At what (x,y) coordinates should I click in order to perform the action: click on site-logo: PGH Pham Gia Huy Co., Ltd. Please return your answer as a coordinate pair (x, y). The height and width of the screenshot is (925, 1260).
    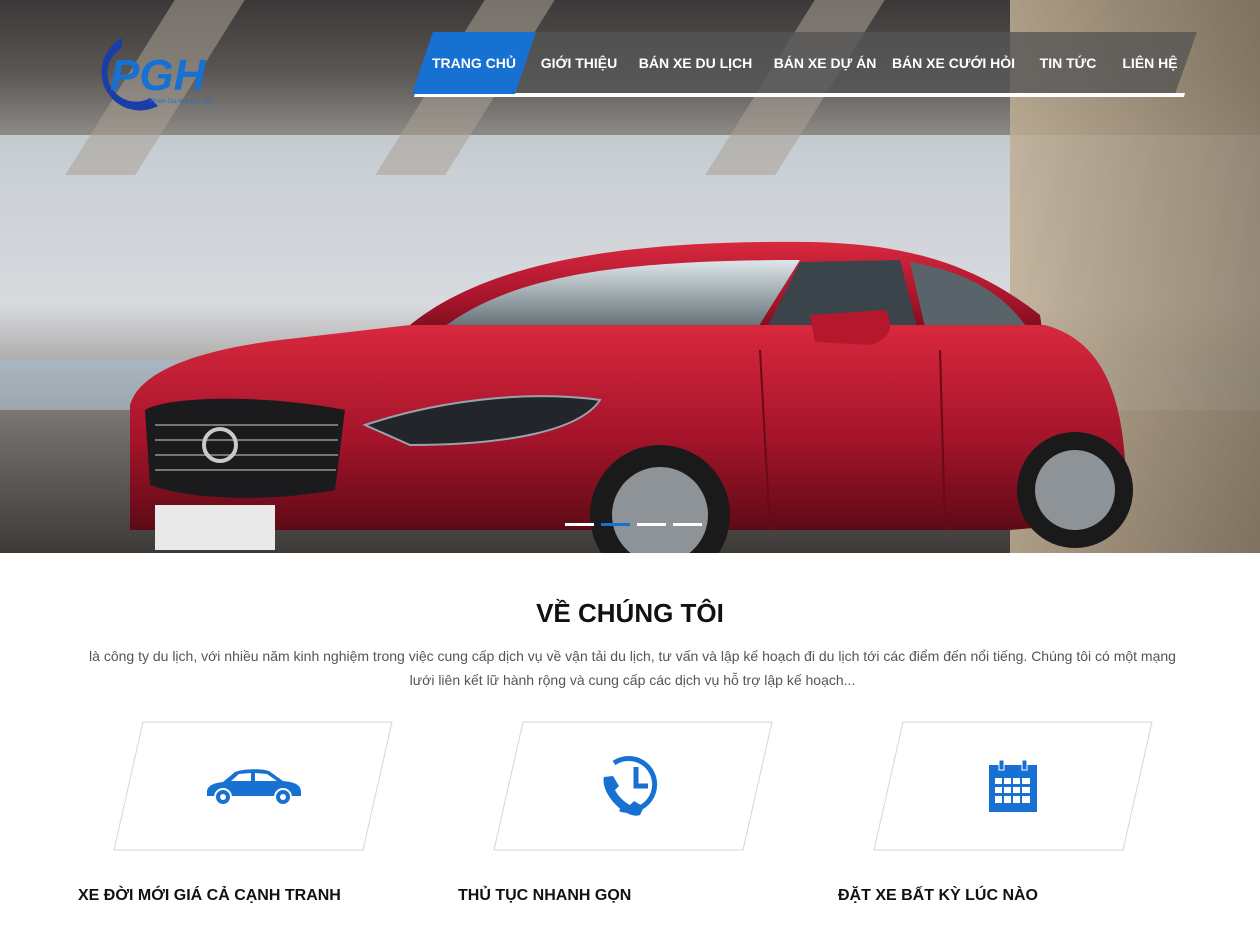
    Looking at the image, I should click on (162, 73).